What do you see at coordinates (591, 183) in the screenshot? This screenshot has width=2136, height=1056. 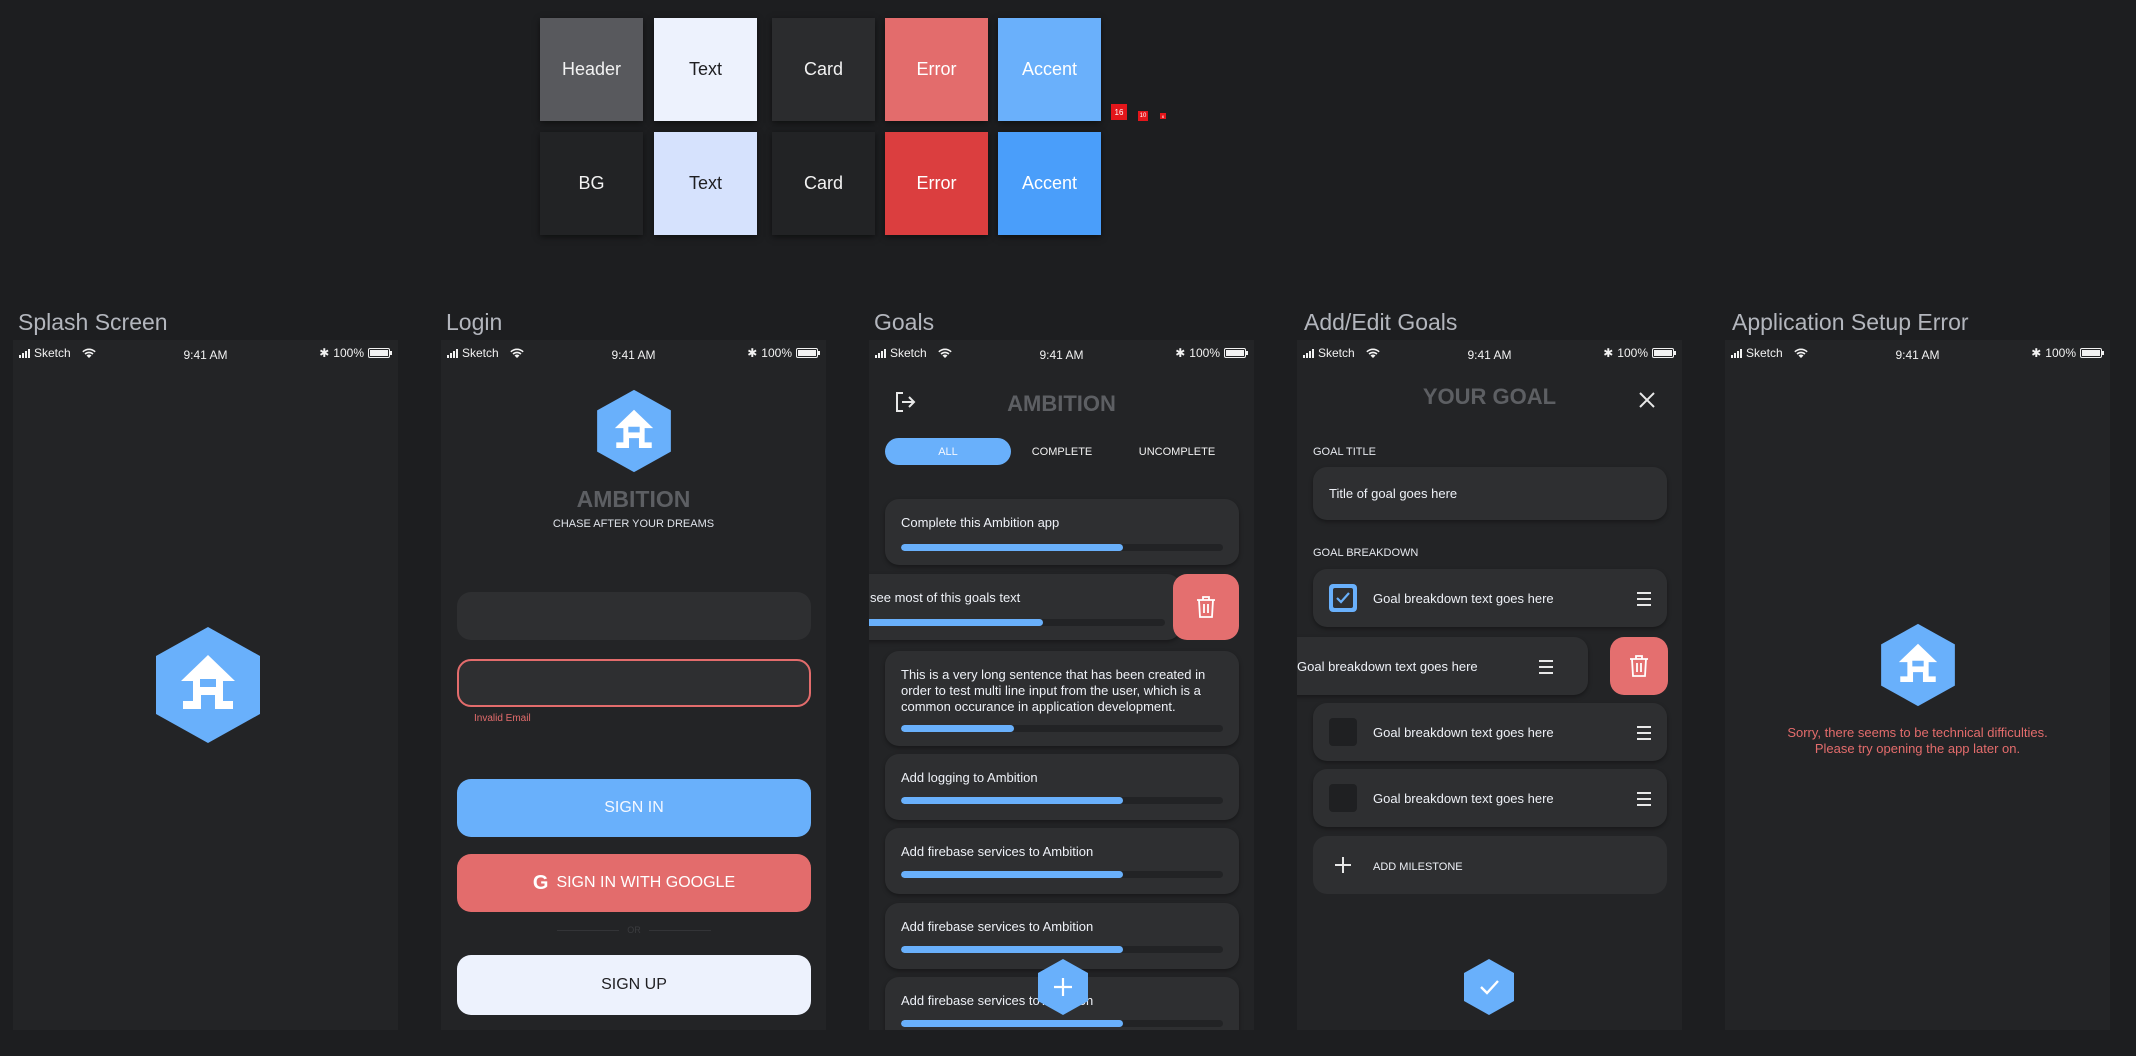 I see `swatch-bg: BG` at bounding box center [591, 183].